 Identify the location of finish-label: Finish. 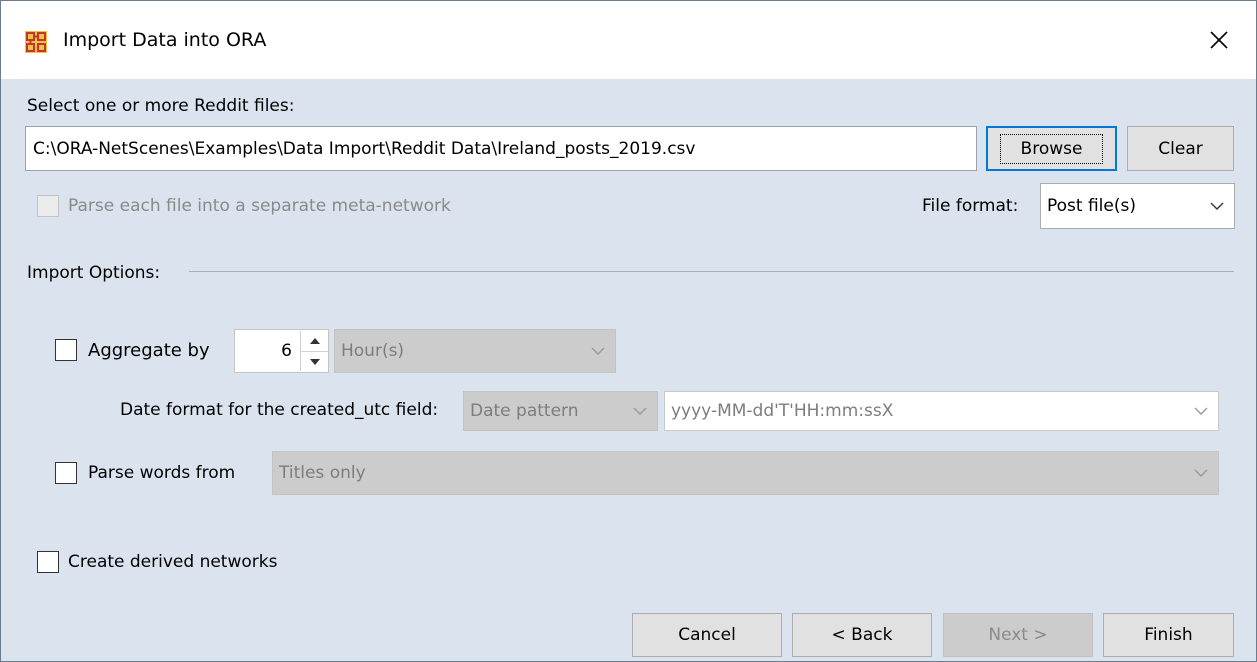
(1168, 635).